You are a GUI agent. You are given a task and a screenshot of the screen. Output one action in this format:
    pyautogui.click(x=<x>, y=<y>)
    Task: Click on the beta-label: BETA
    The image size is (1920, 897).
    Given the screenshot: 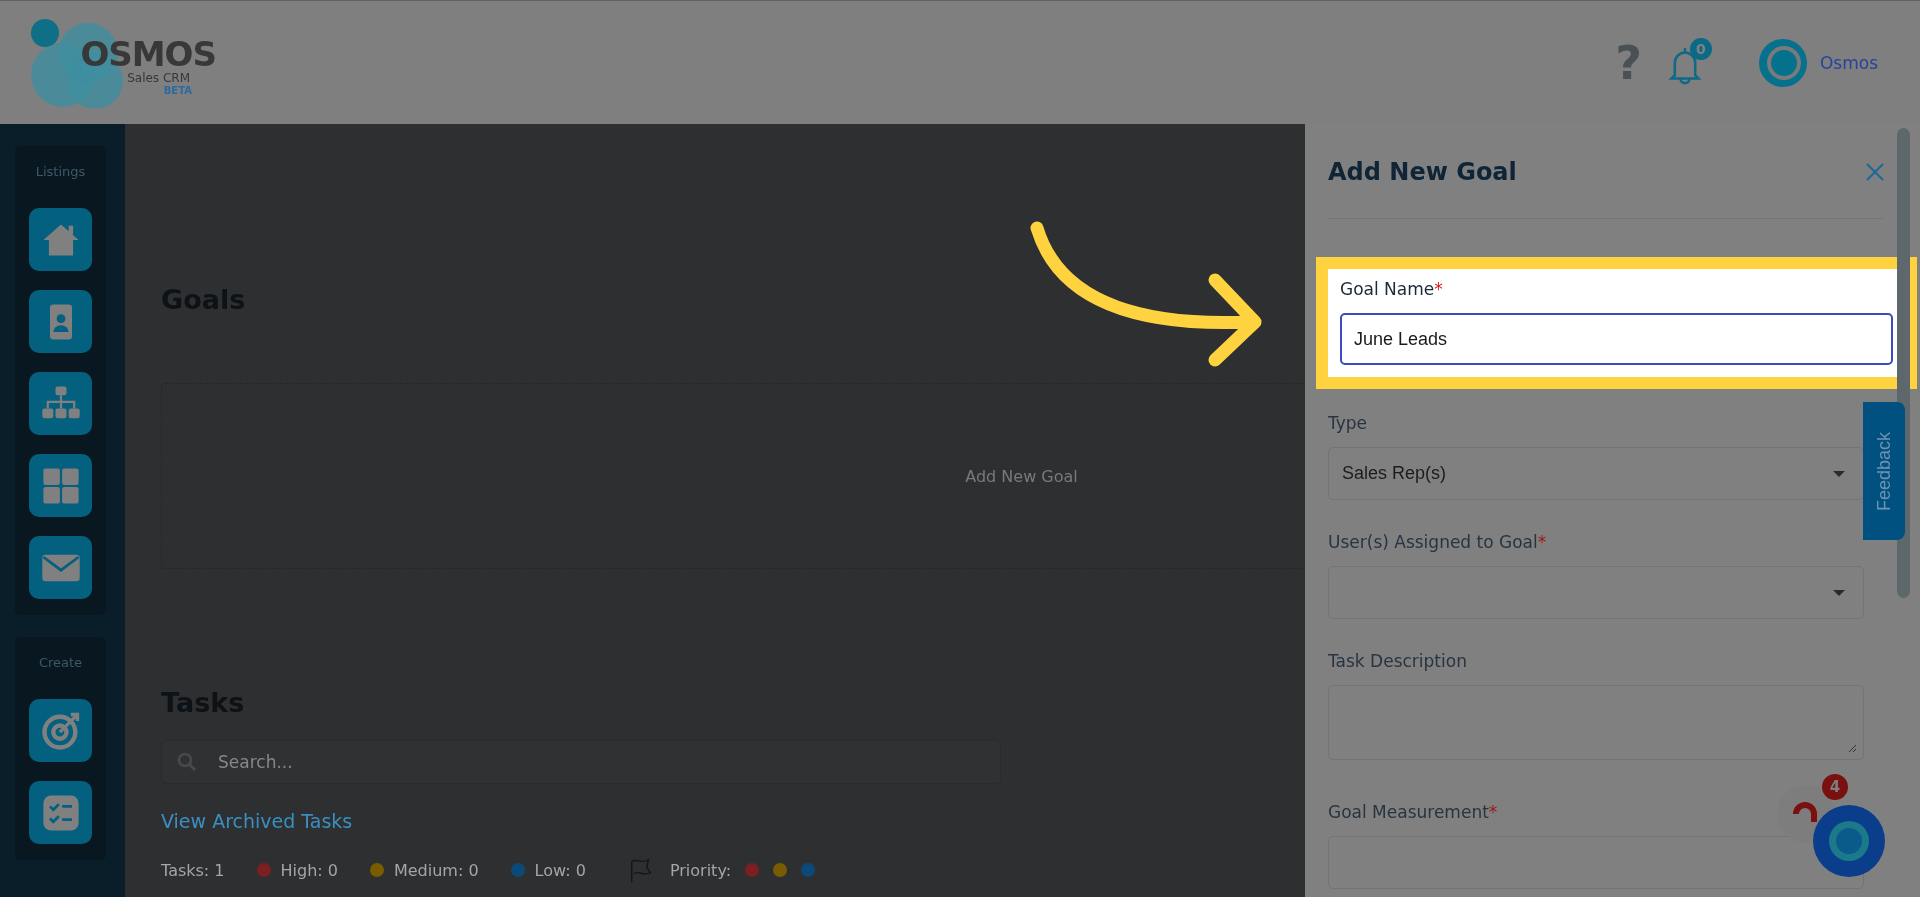 What is the action you would take?
    pyautogui.click(x=177, y=90)
    